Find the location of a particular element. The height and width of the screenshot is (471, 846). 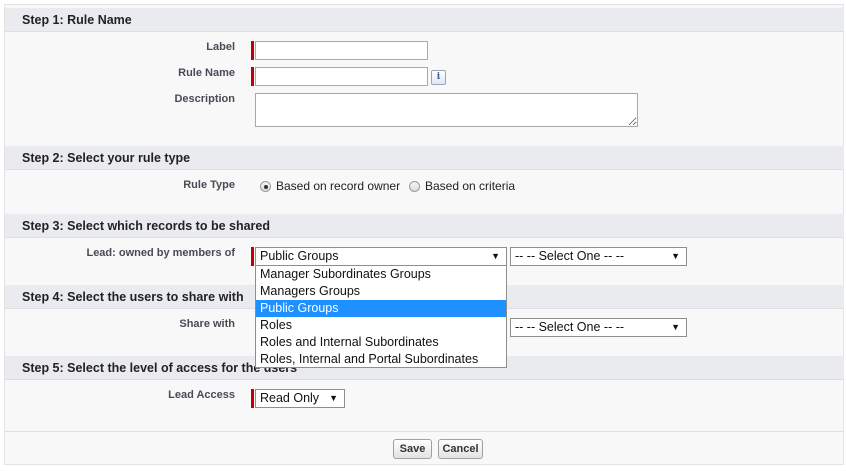

dropdown-option-selected: Public Groups is located at coordinates (381, 308).